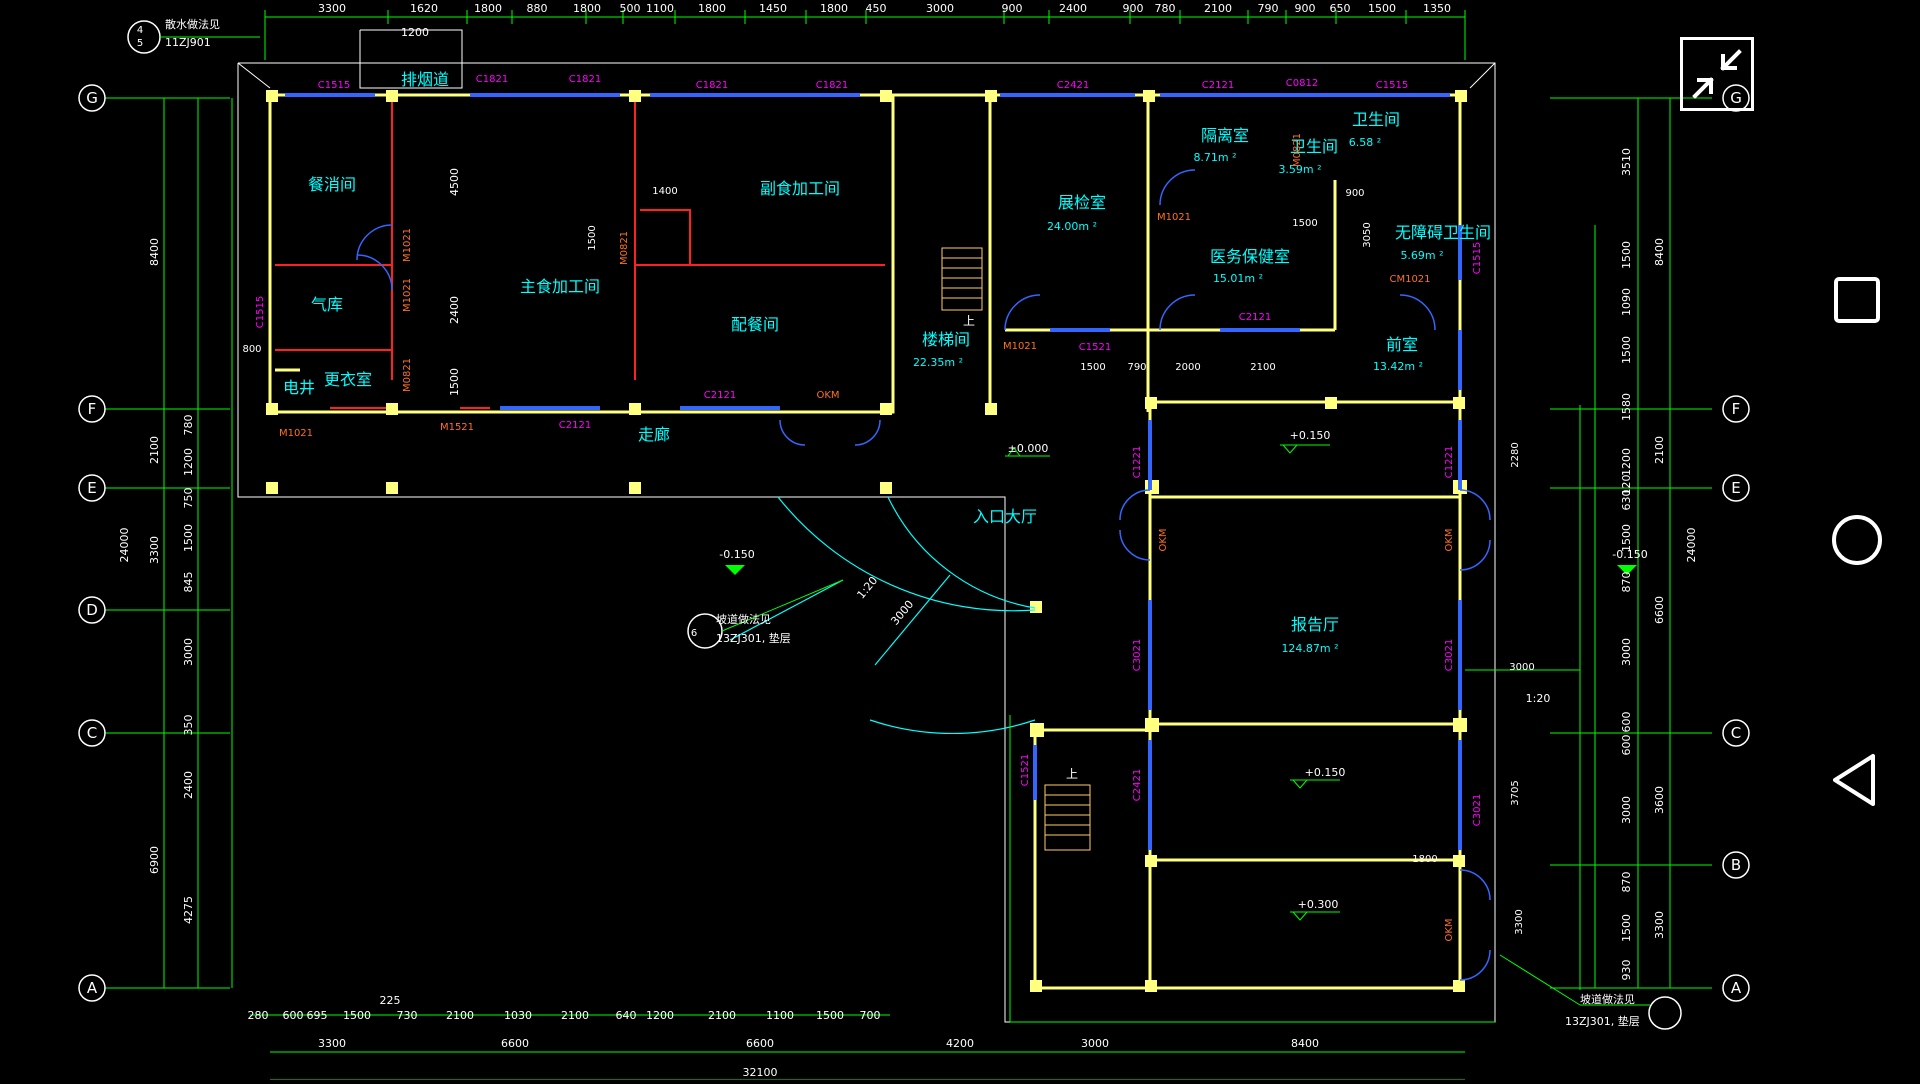  What do you see at coordinates (1626, 407) in the screenshot?
I see `dim-right-inner-4: 1580` at bounding box center [1626, 407].